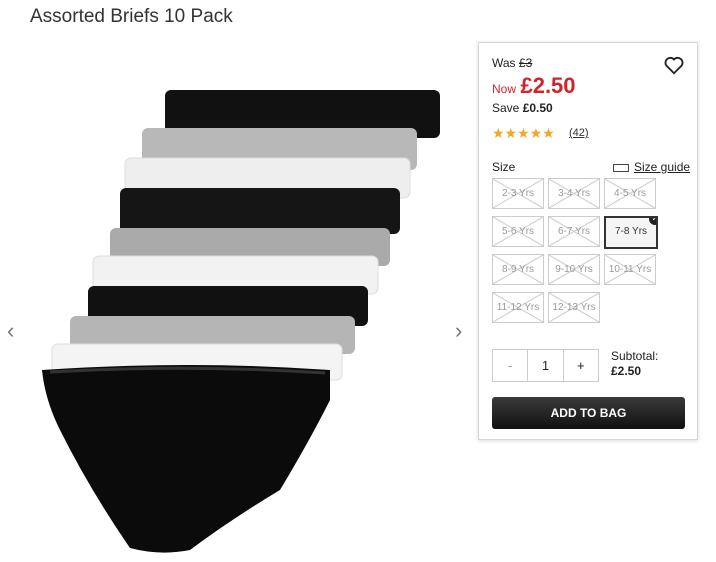  Describe the element at coordinates (10, 331) in the screenshot. I see `chevron-left-icon: ‹` at that location.